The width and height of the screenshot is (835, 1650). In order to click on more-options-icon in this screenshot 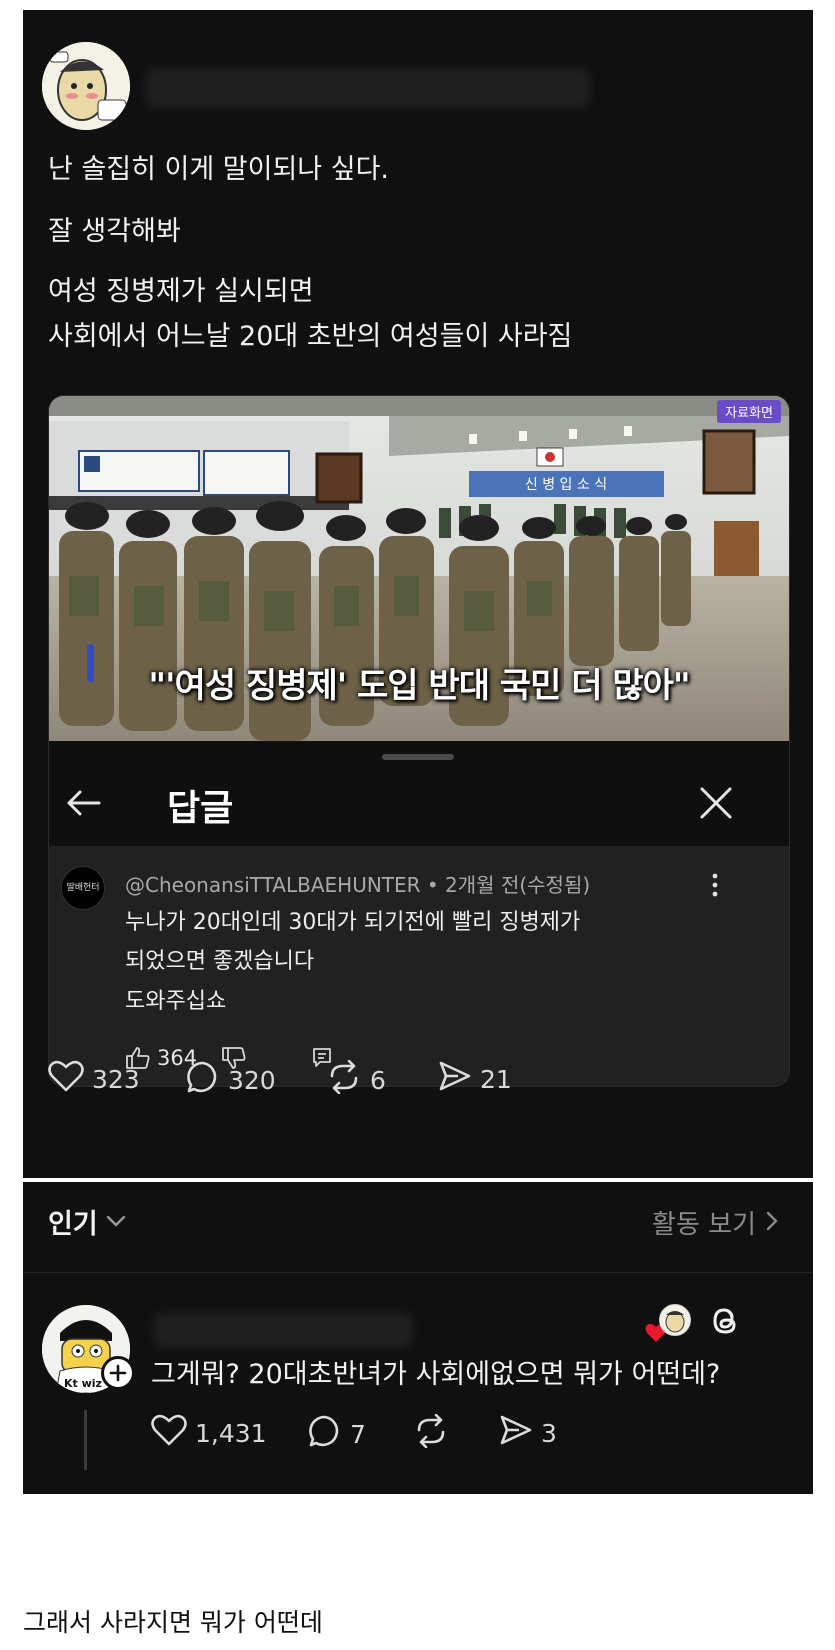, I will do `click(715, 887)`.